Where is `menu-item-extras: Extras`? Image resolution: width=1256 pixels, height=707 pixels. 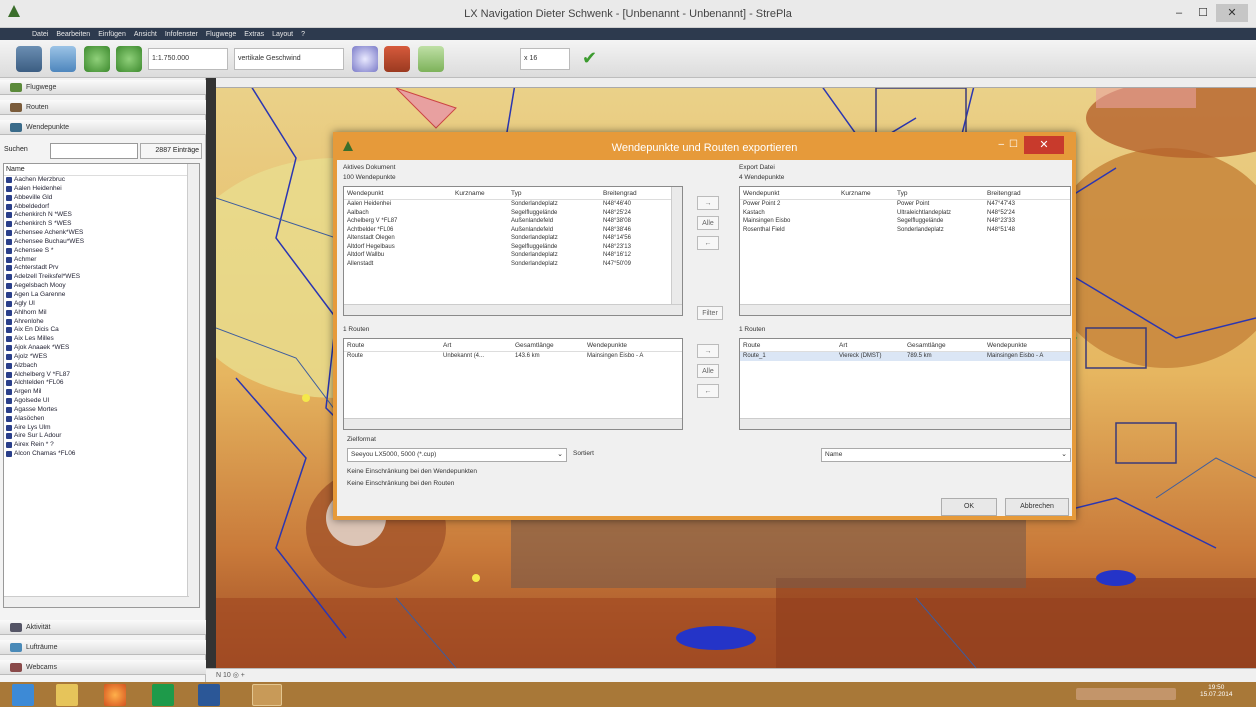
menu-item-extras: Extras is located at coordinates (254, 34).